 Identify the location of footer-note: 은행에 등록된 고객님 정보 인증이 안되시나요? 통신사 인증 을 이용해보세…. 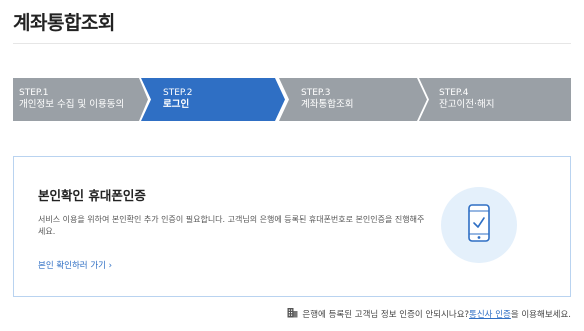
(429, 314).